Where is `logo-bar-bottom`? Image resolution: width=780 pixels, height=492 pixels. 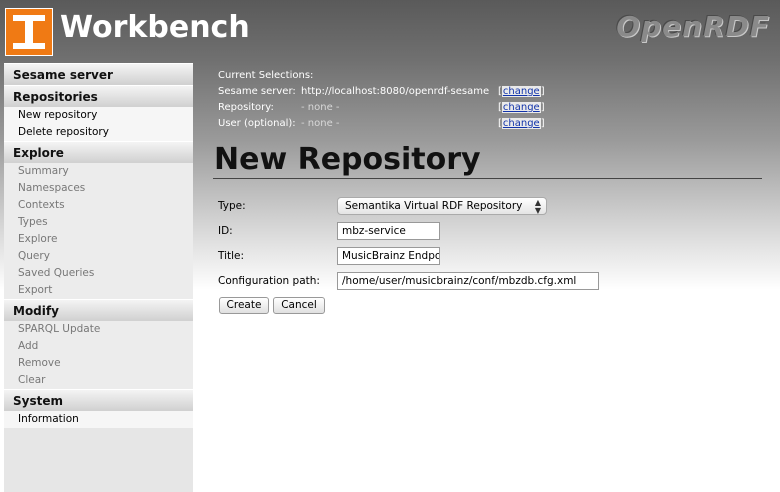
logo-bar-bottom is located at coordinates (29, 46).